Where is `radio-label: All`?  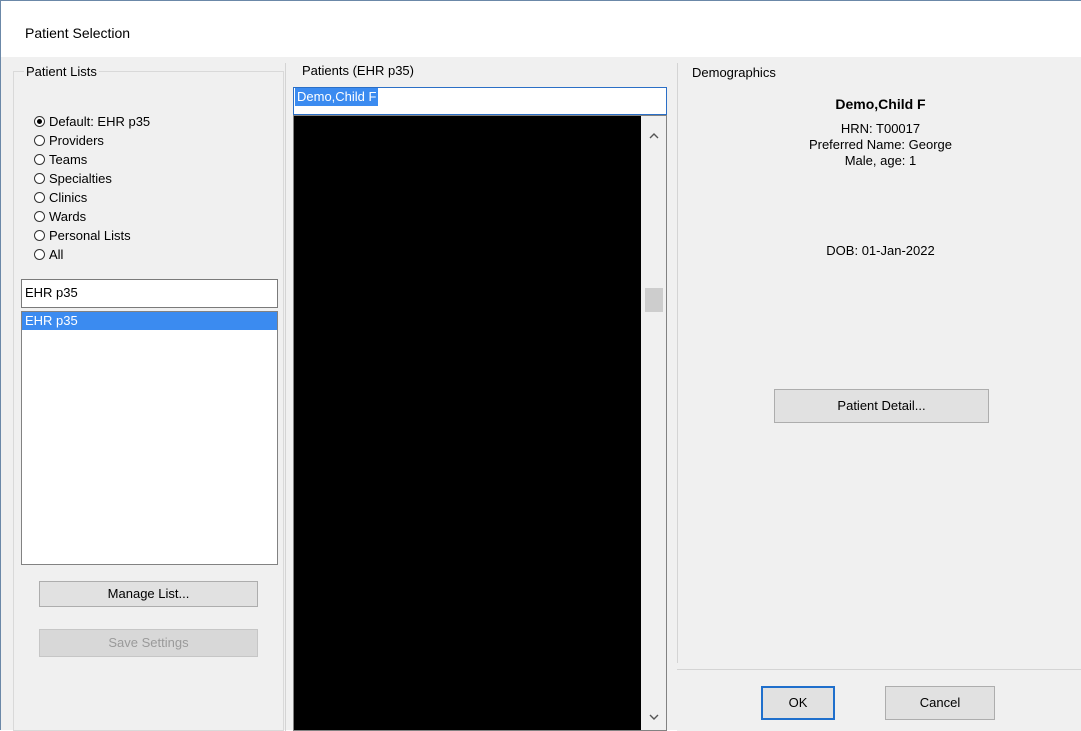 radio-label: All is located at coordinates (56, 254).